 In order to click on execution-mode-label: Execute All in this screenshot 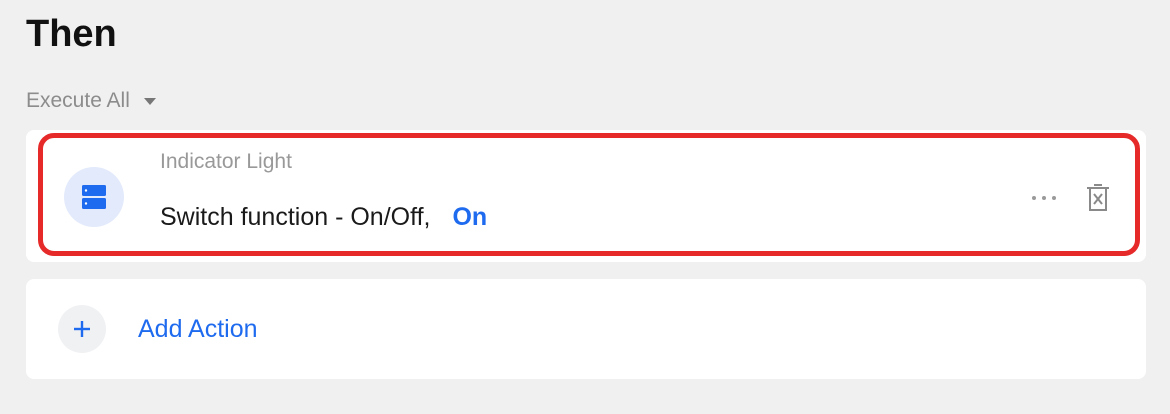, I will do `click(78, 100)`.